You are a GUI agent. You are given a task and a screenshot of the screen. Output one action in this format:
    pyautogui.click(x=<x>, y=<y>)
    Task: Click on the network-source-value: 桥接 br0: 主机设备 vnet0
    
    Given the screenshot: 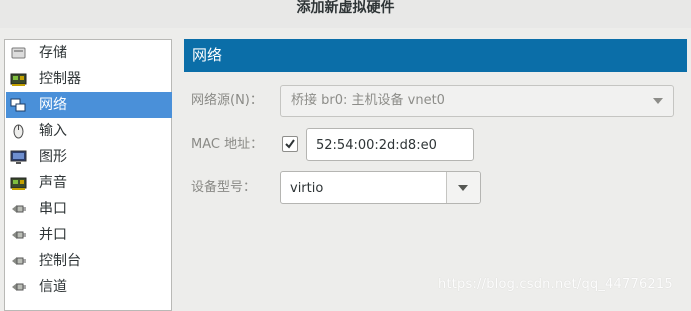 What is the action you would take?
    pyautogui.click(x=368, y=100)
    